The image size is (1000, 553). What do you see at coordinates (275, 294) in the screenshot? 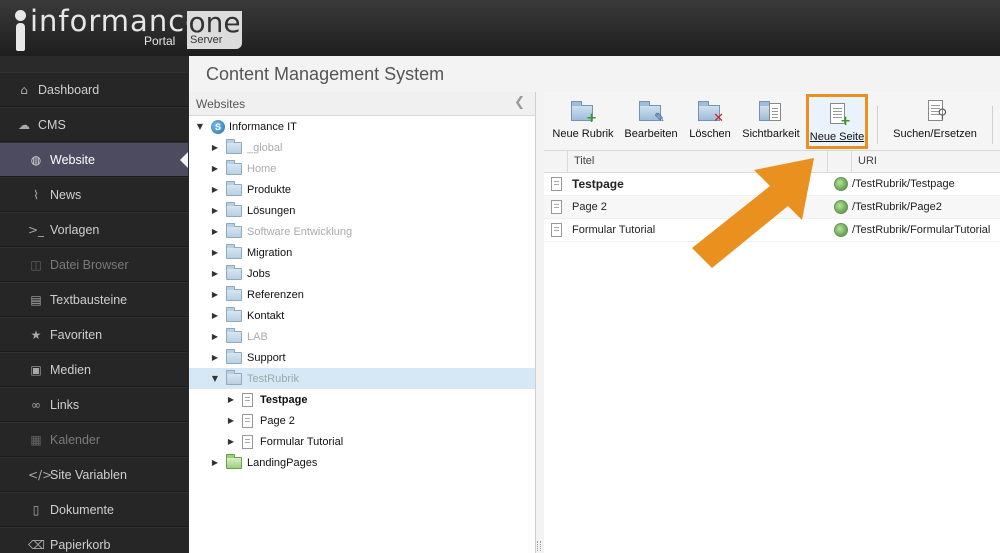
I see `tree-node-label: Referenzen` at bounding box center [275, 294].